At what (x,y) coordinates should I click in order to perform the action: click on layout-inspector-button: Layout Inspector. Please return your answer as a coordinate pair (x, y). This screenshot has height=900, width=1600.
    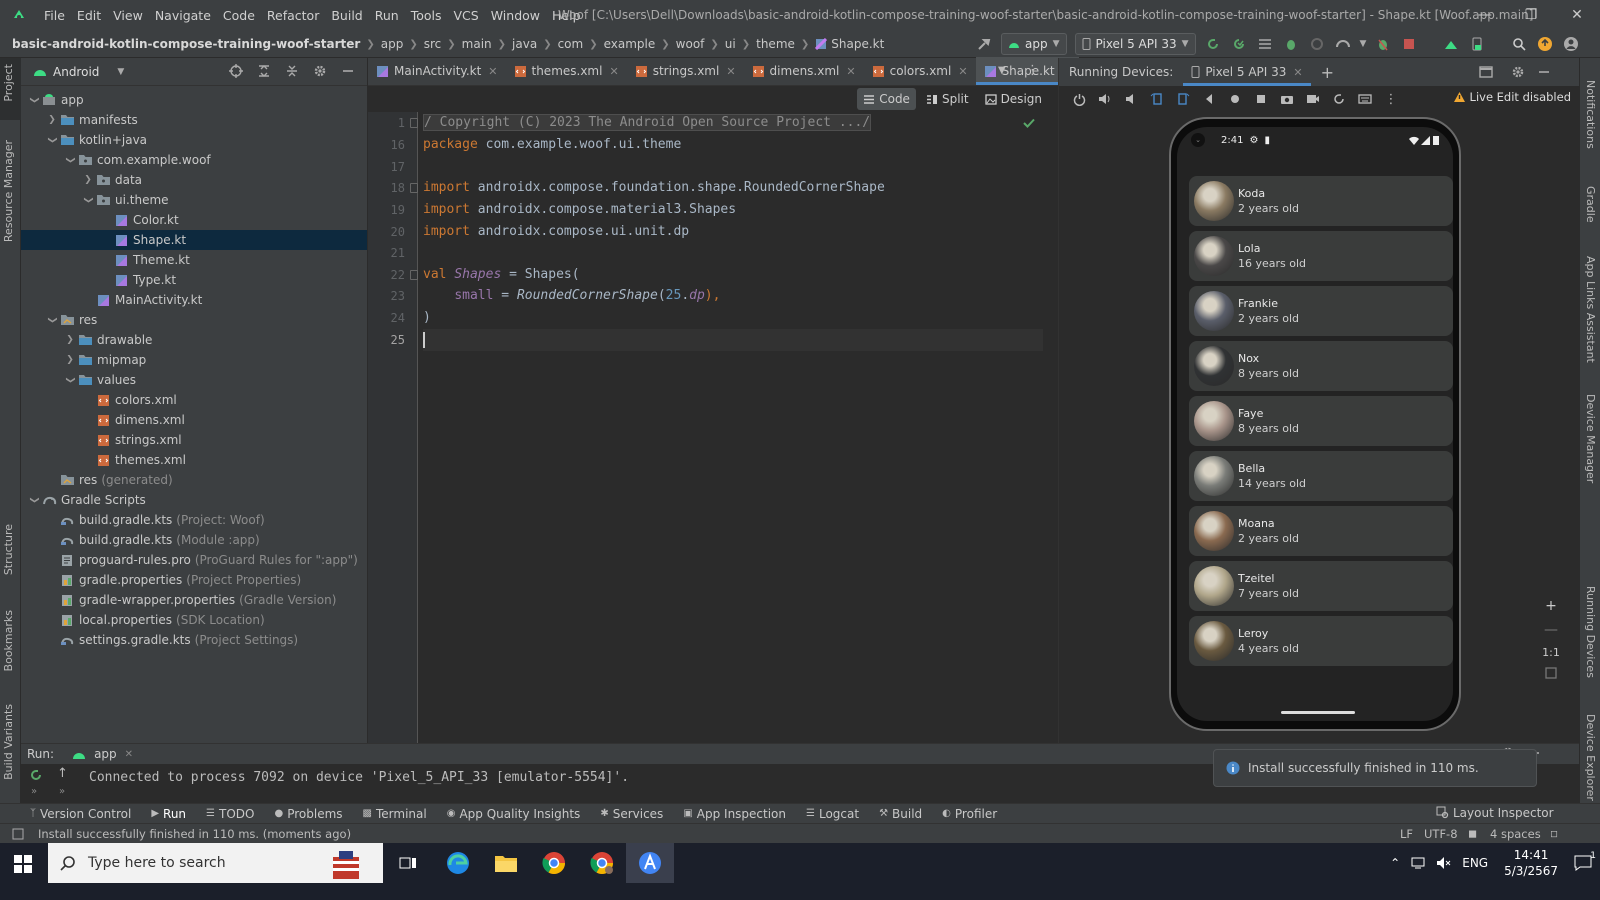
    Looking at the image, I should click on (1495, 813).